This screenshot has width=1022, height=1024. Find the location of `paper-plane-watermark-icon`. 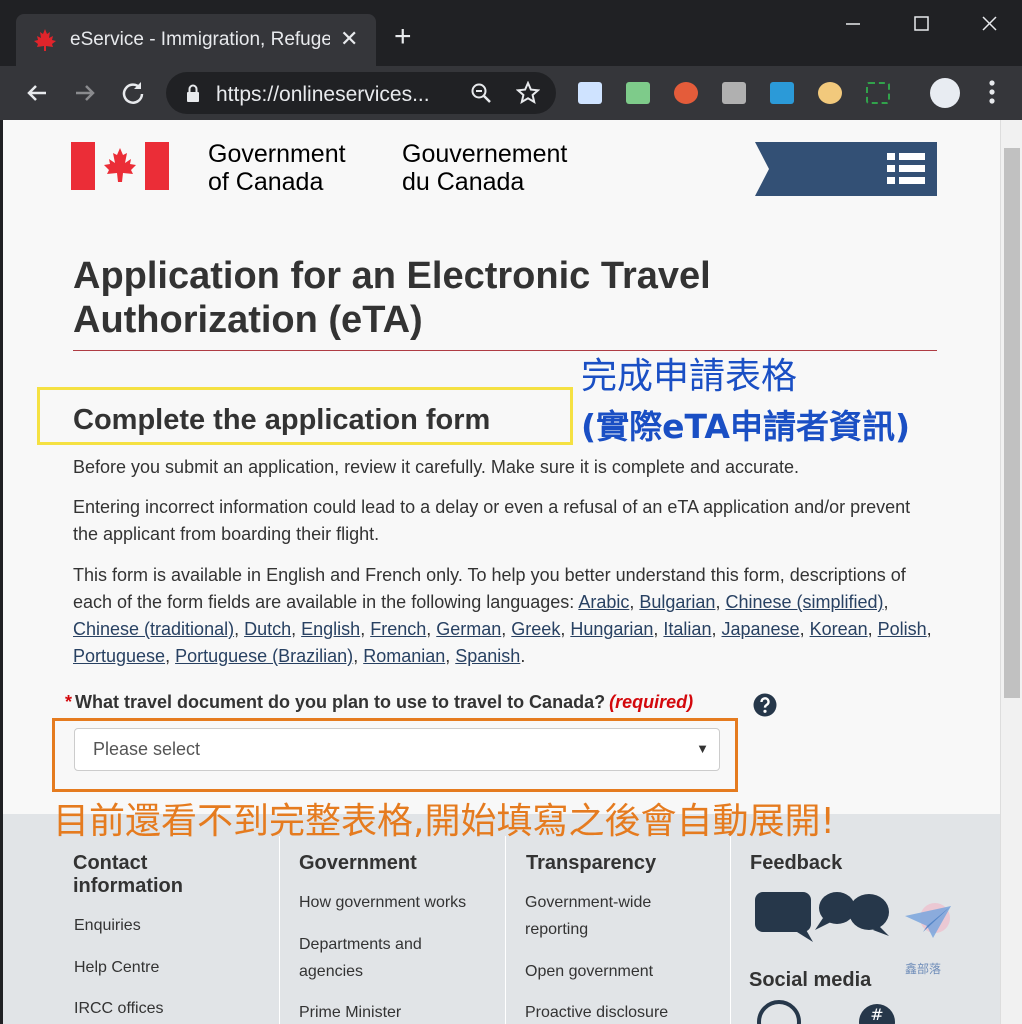

paper-plane-watermark-icon is located at coordinates (928, 920).